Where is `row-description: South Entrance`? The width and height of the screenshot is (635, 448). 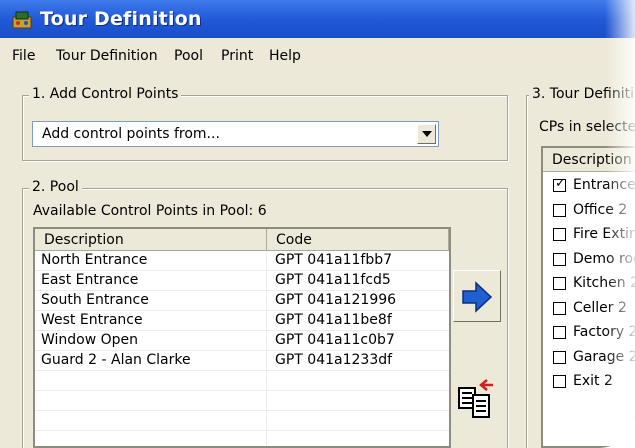 row-description: South Entrance is located at coordinates (95, 300).